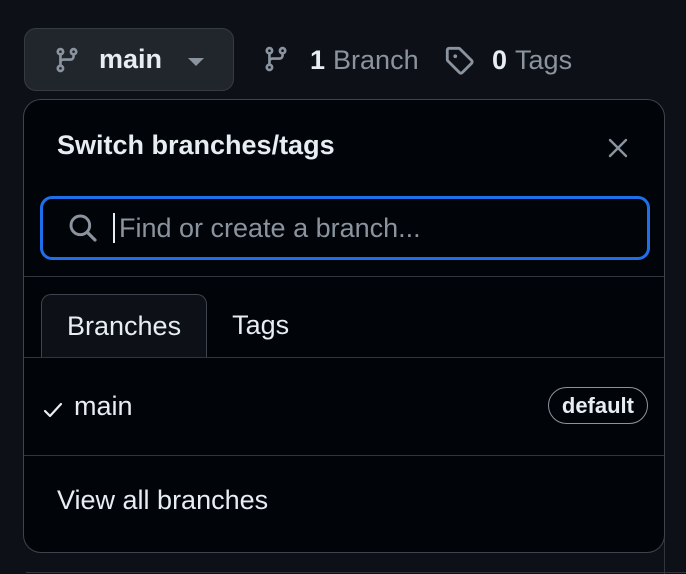 This screenshot has height=574, width=686. Describe the element at coordinates (162, 500) in the screenshot. I see `view-all-branches-link: View all branches` at that location.